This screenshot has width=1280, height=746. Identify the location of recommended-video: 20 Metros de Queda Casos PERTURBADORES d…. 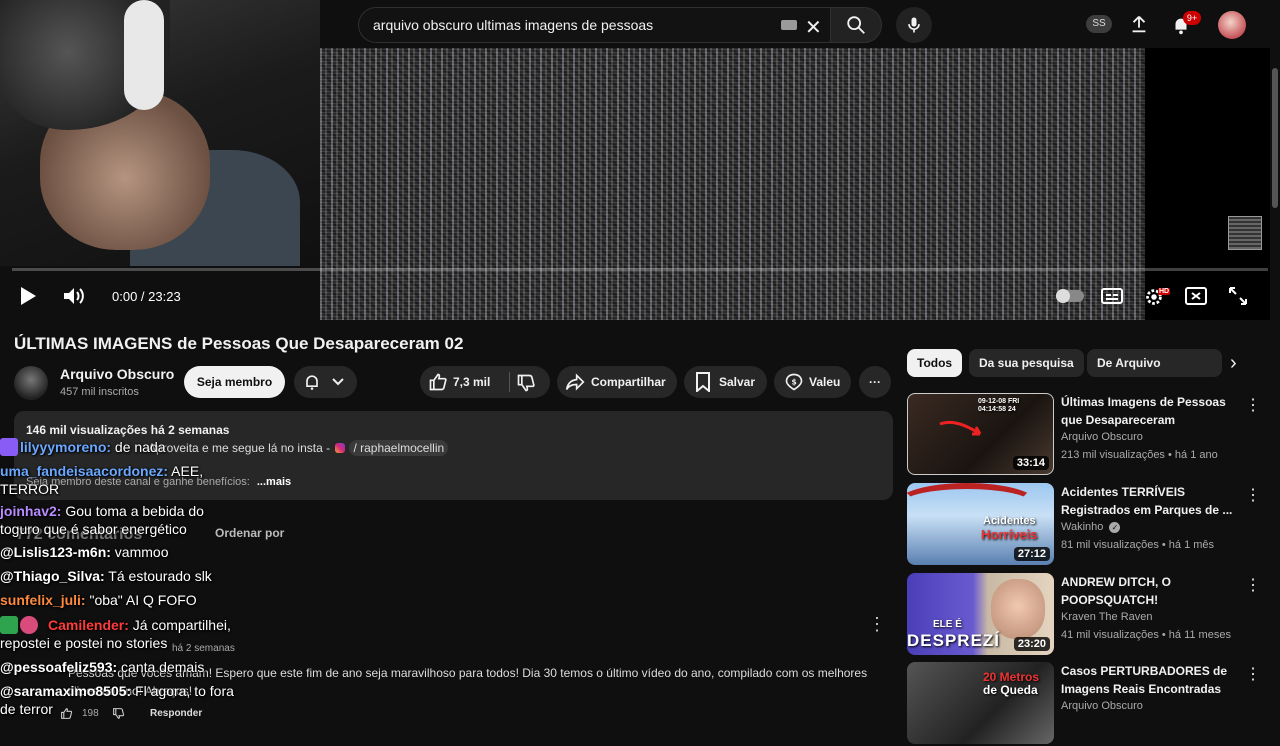
(1089, 704).